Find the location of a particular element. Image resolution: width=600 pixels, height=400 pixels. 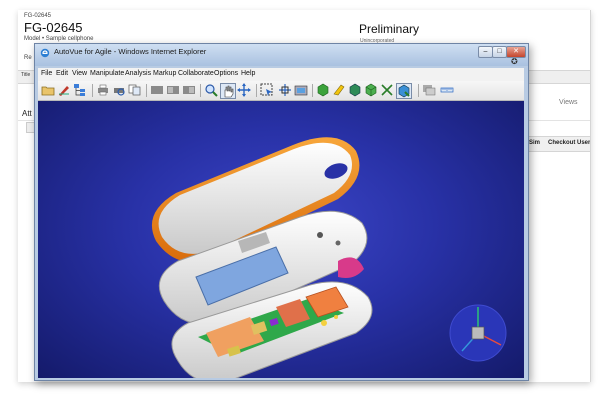

select-icon is located at coordinates (267, 90).